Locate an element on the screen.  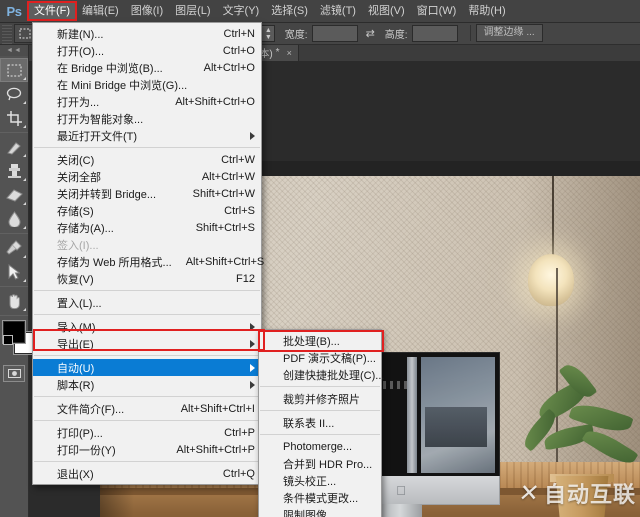
quick-mask-button is located at coordinates (14, 373).